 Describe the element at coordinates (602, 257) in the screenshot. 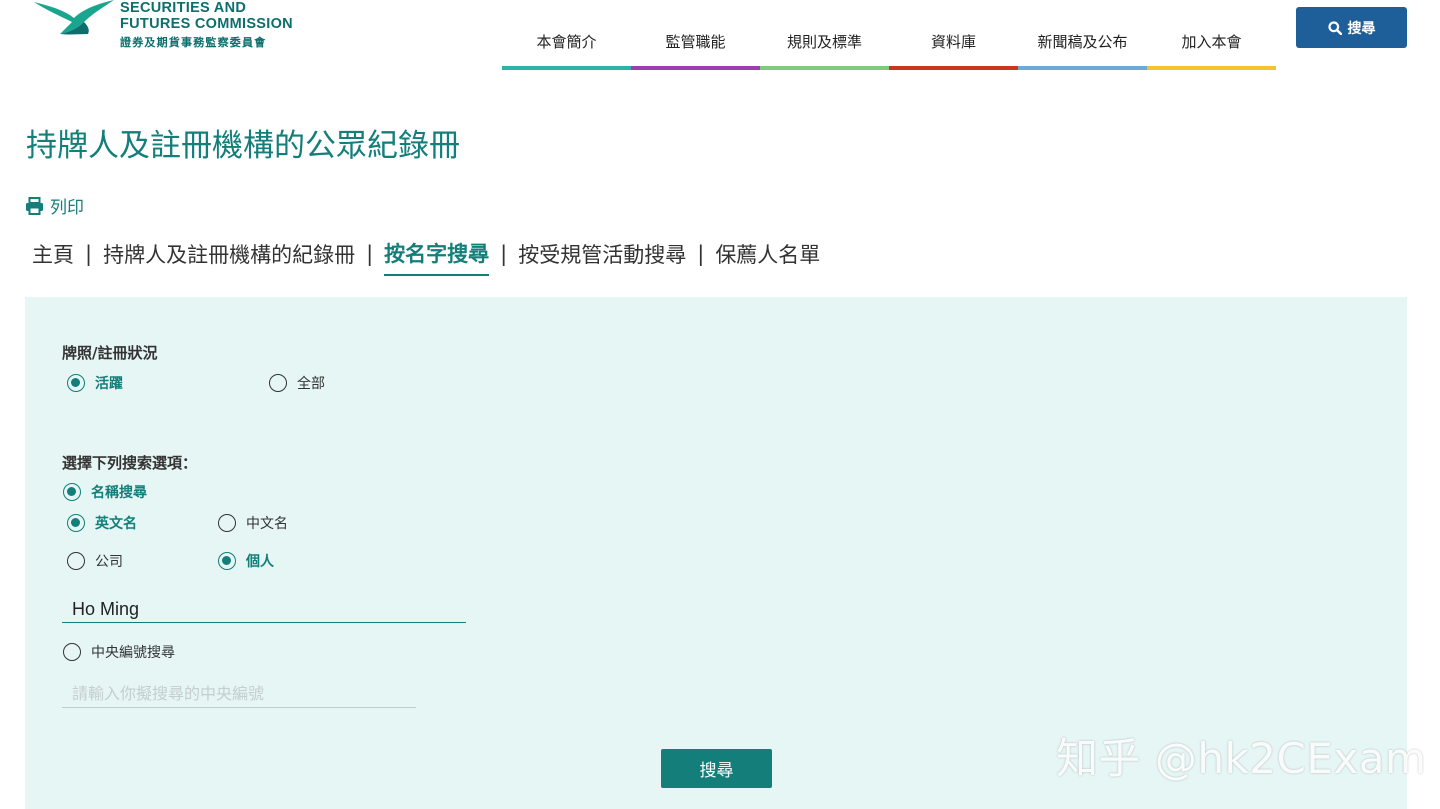

I see `tab-search-by-activity: 按受規管活動搜尋` at that location.